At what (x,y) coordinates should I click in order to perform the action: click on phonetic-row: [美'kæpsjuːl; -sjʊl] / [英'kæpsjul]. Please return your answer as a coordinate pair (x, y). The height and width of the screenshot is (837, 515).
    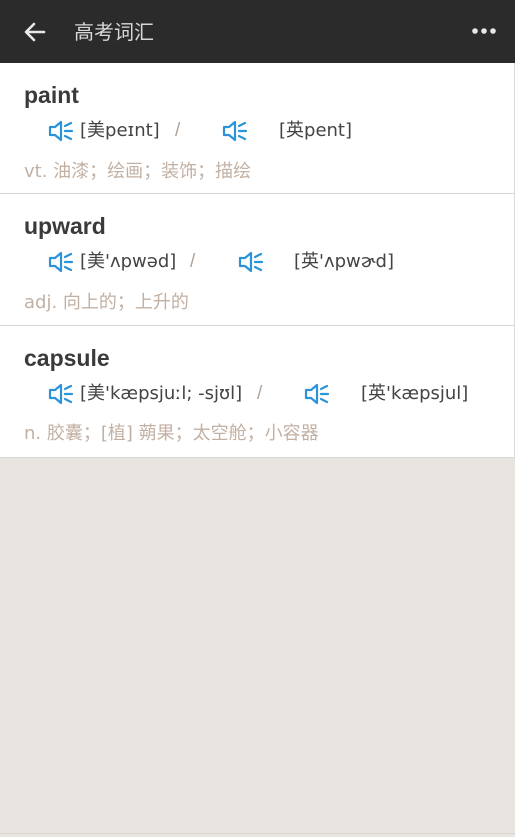
    Looking at the image, I should click on (257, 394).